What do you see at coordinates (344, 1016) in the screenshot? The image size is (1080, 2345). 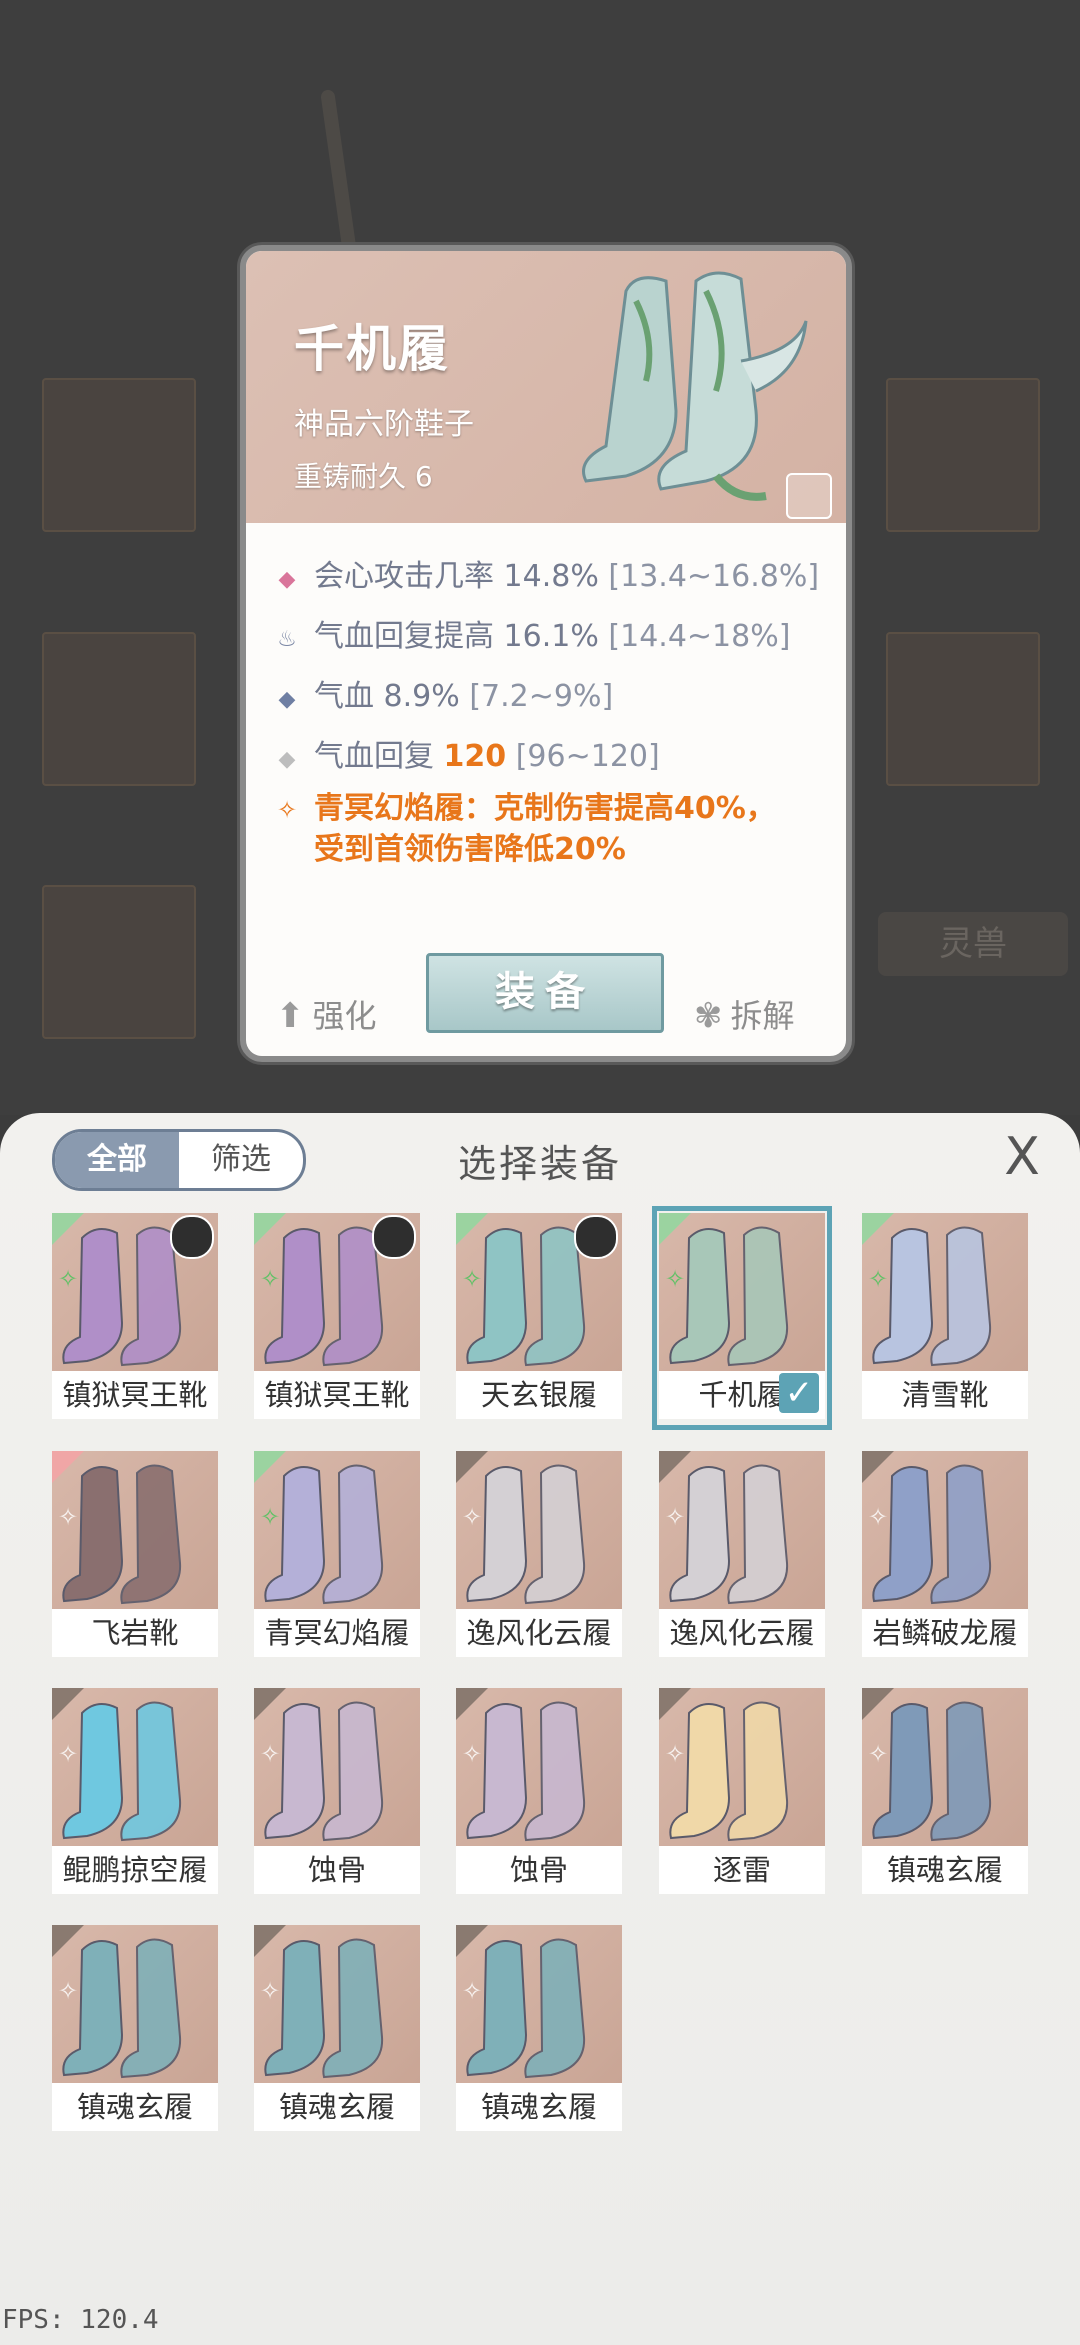 I see `enhance-label: 强化` at bounding box center [344, 1016].